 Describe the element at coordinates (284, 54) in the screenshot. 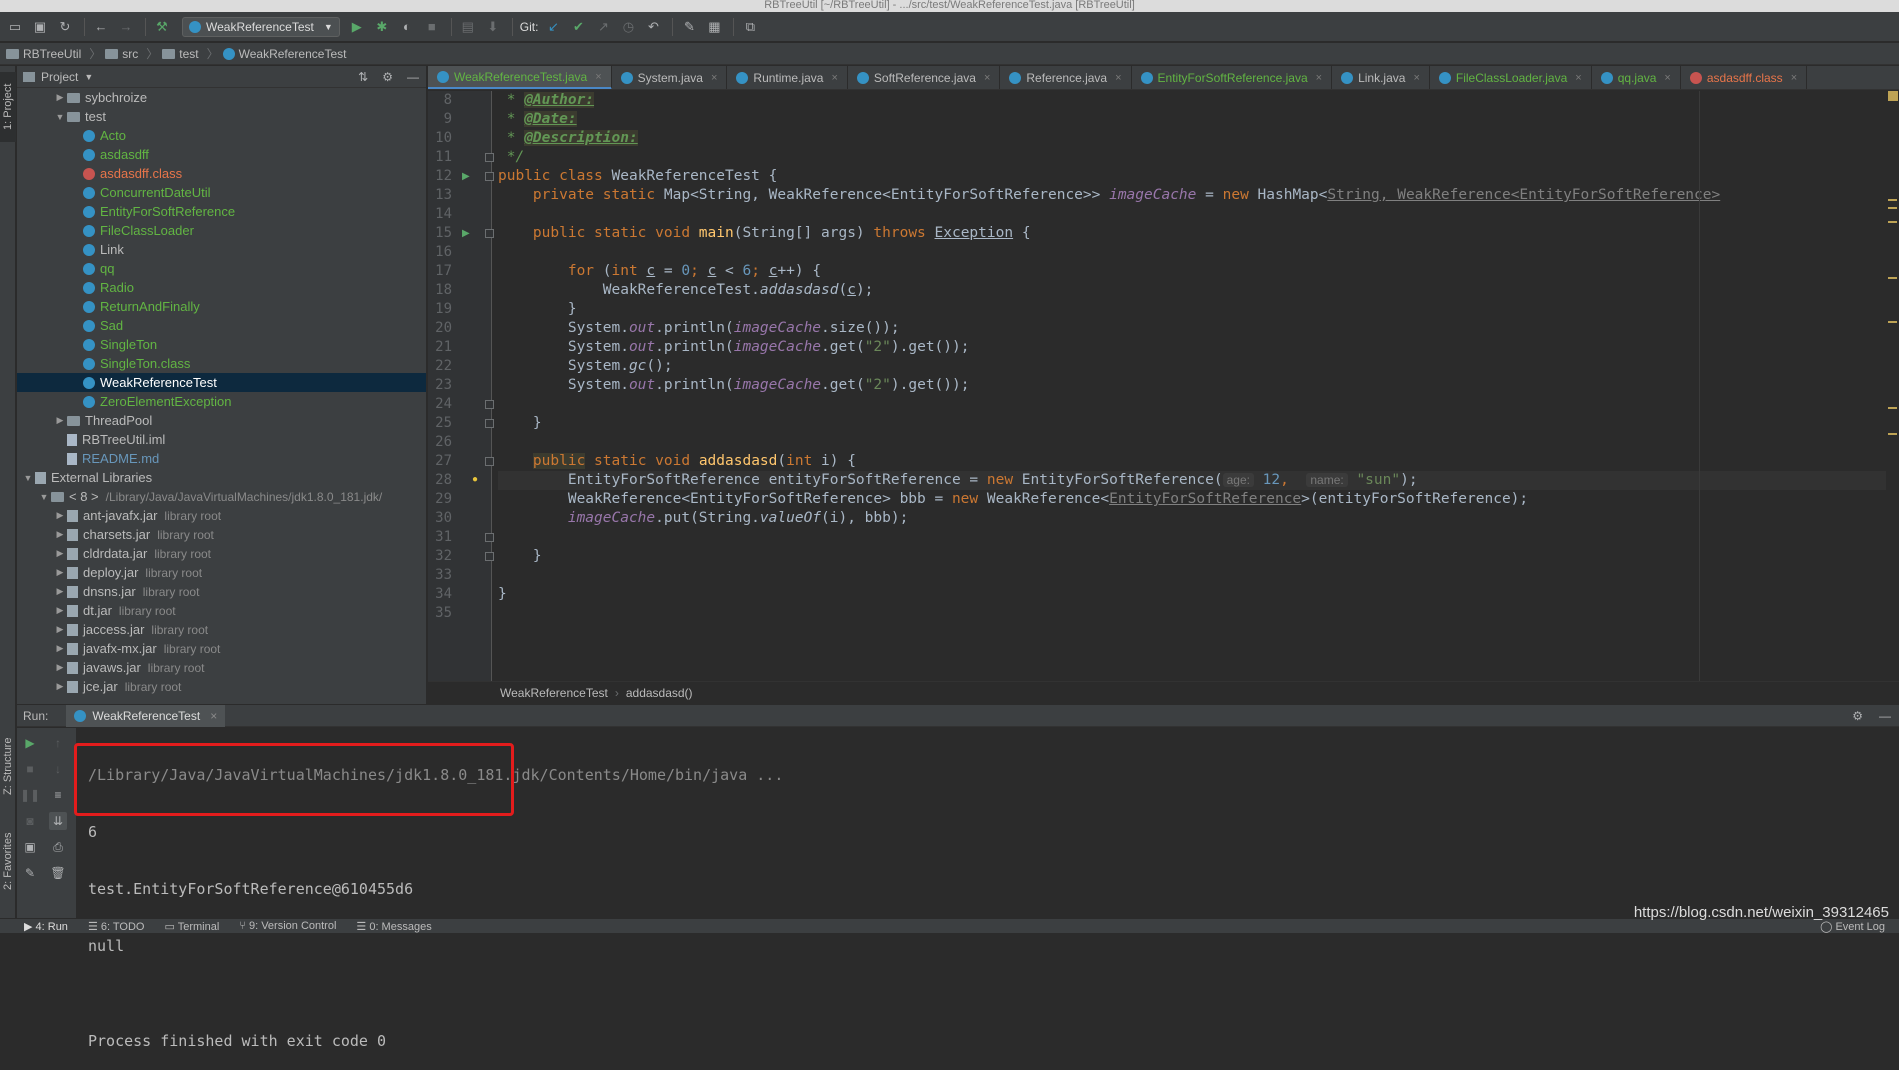

I see `breadcrumb-class: WeakReferenceTest` at that location.